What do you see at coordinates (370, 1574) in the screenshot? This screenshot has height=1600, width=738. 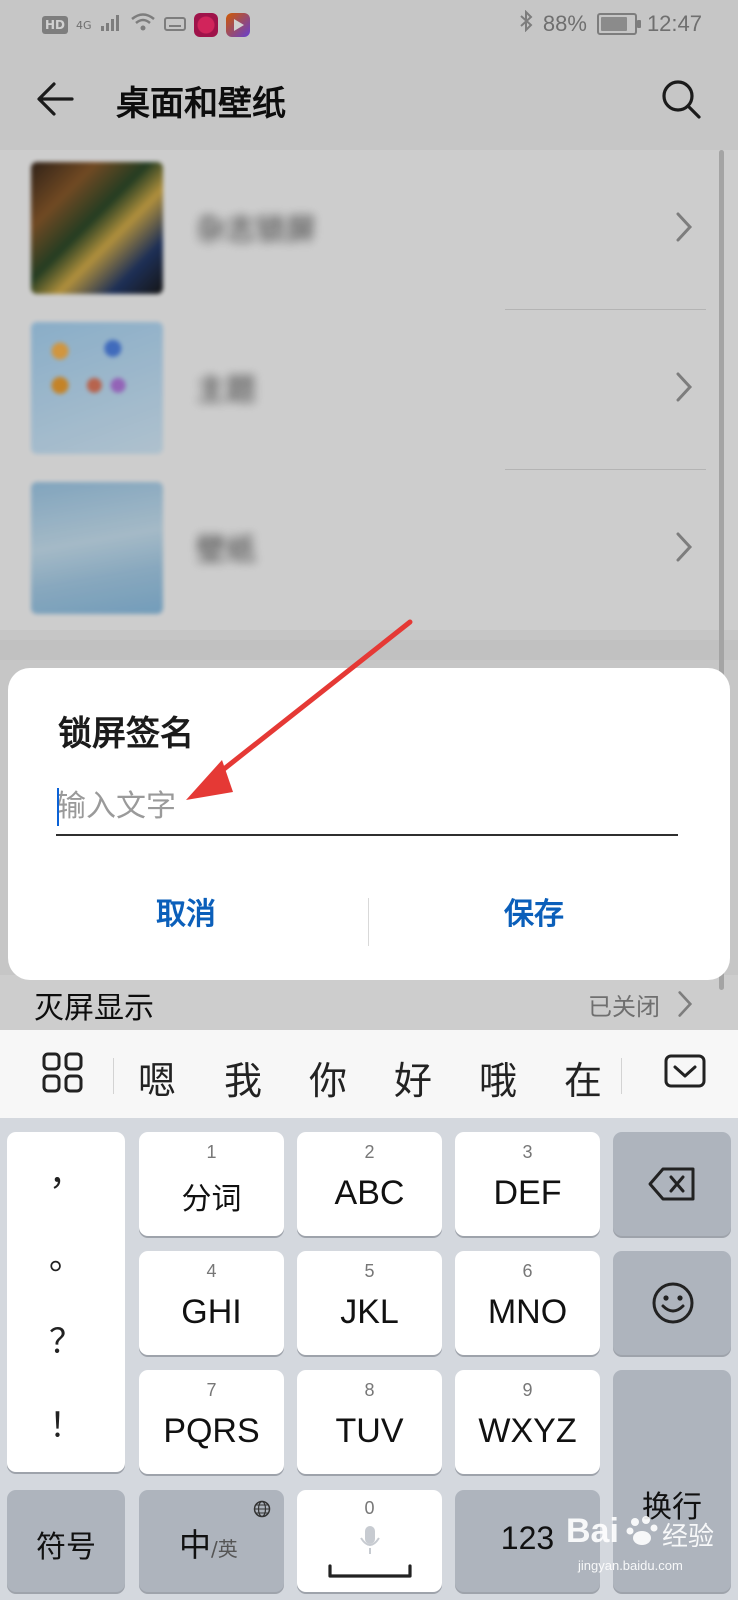 I see `space-bar-icon` at bounding box center [370, 1574].